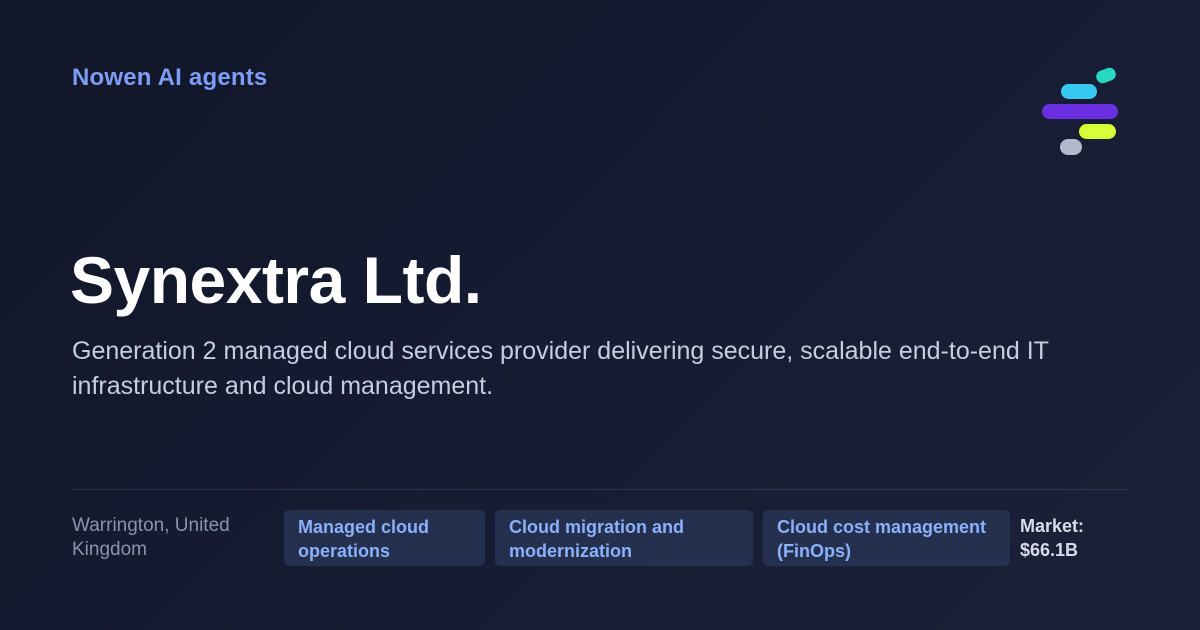 The image size is (1200, 630). What do you see at coordinates (1079, 91) in the screenshot?
I see `logo-bar-cyan` at bounding box center [1079, 91].